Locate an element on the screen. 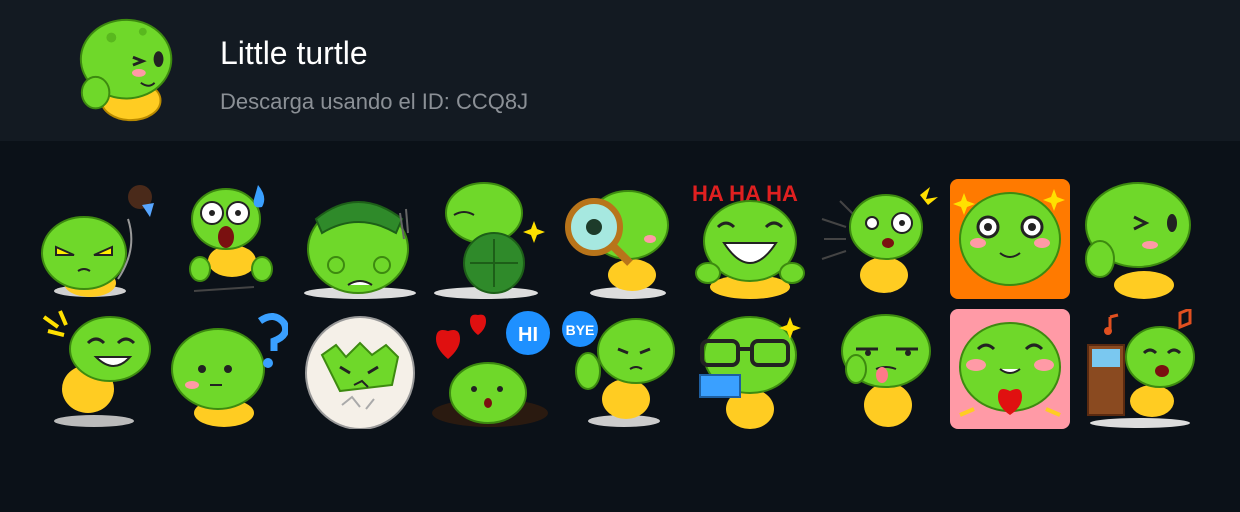  sticker-back-view-sparkle is located at coordinates (490, 239).